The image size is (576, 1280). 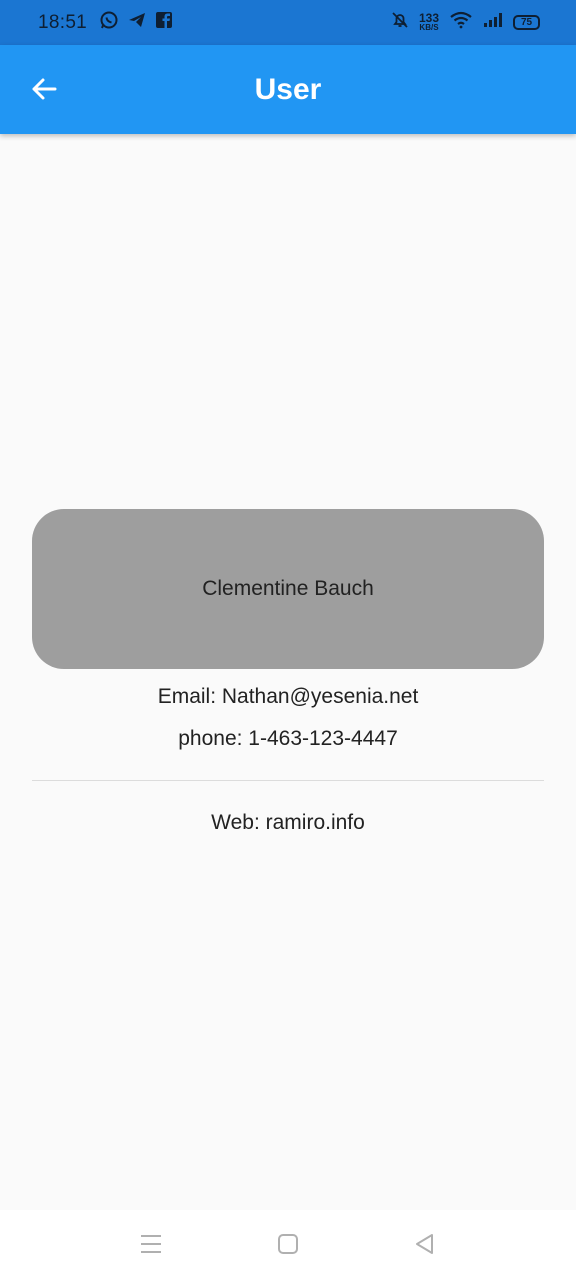 What do you see at coordinates (109, 22) in the screenshot?
I see `whatsapp-icon` at bounding box center [109, 22].